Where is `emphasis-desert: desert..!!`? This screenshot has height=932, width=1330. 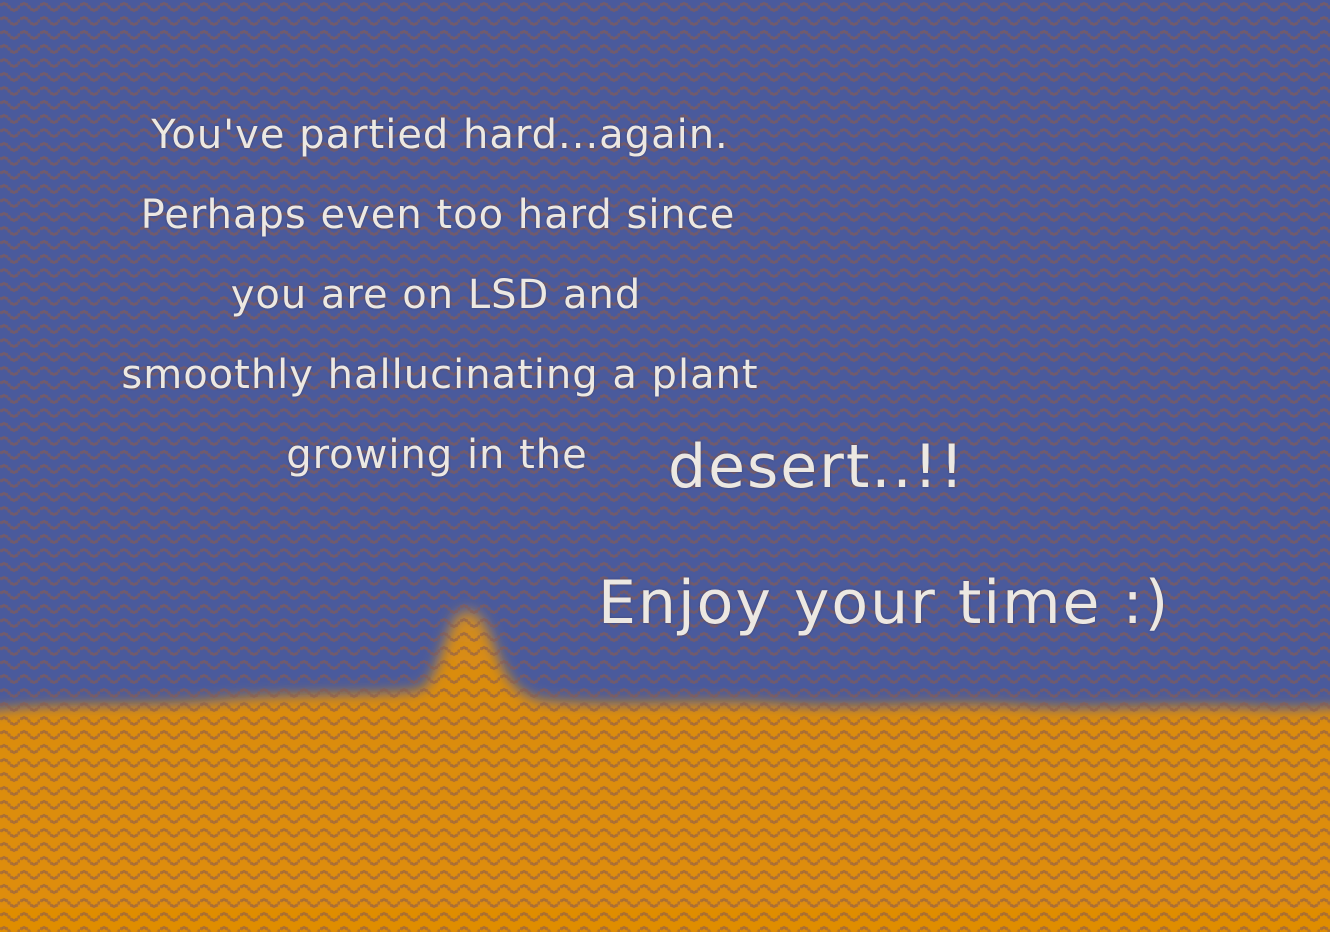 emphasis-desert: desert..!! is located at coordinates (817, 467).